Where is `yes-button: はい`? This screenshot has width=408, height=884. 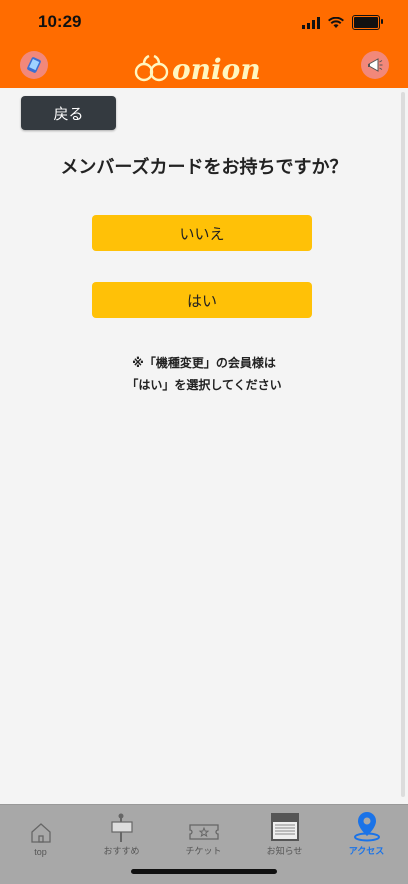 yes-button: はい is located at coordinates (202, 300).